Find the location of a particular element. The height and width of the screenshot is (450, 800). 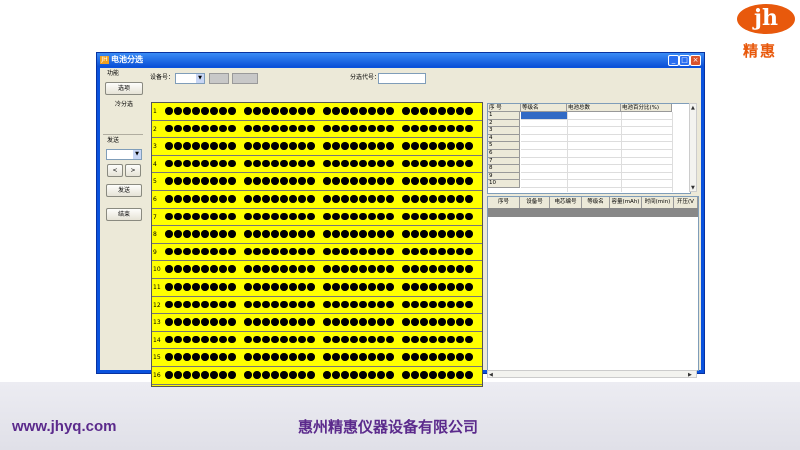

col-header-total: 电池总数 is located at coordinates (594, 108).